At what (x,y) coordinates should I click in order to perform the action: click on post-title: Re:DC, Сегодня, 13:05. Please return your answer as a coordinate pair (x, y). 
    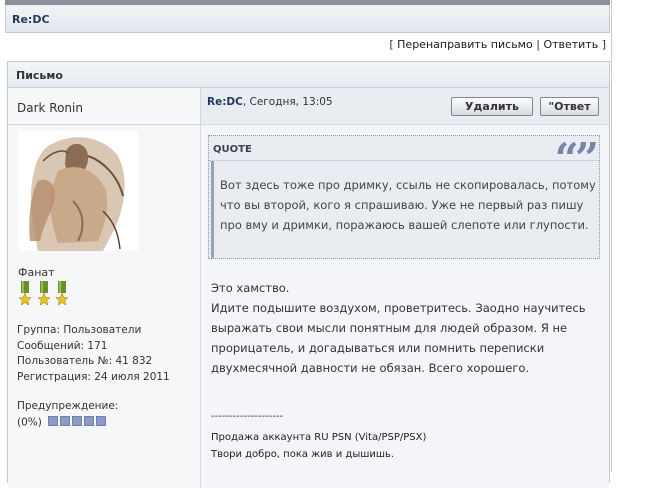
    Looking at the image, I should click on (270, 102).